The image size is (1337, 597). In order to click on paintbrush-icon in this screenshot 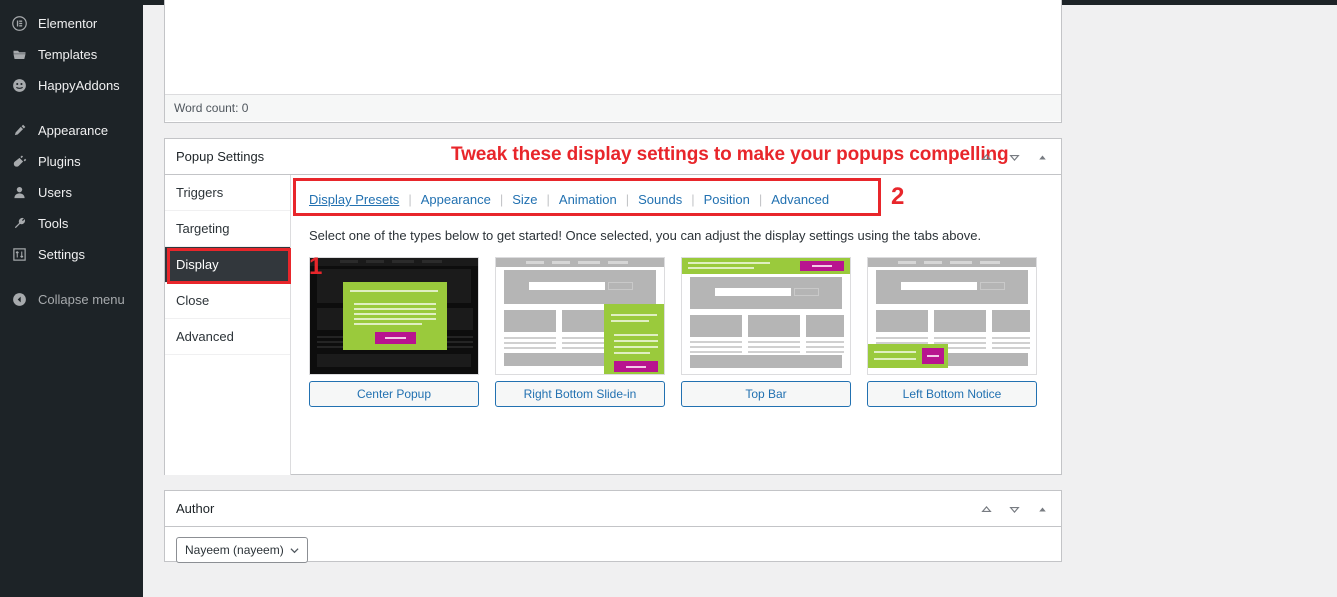, I will do `click(19, 131)`.